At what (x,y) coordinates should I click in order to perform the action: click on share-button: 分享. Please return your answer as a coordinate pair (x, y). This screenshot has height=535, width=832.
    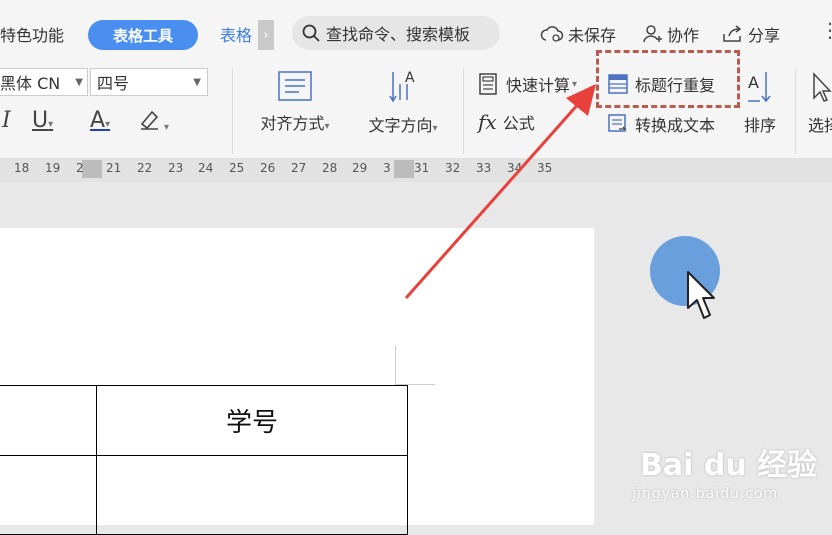
    Looking at the image, I should click on (751, 34).